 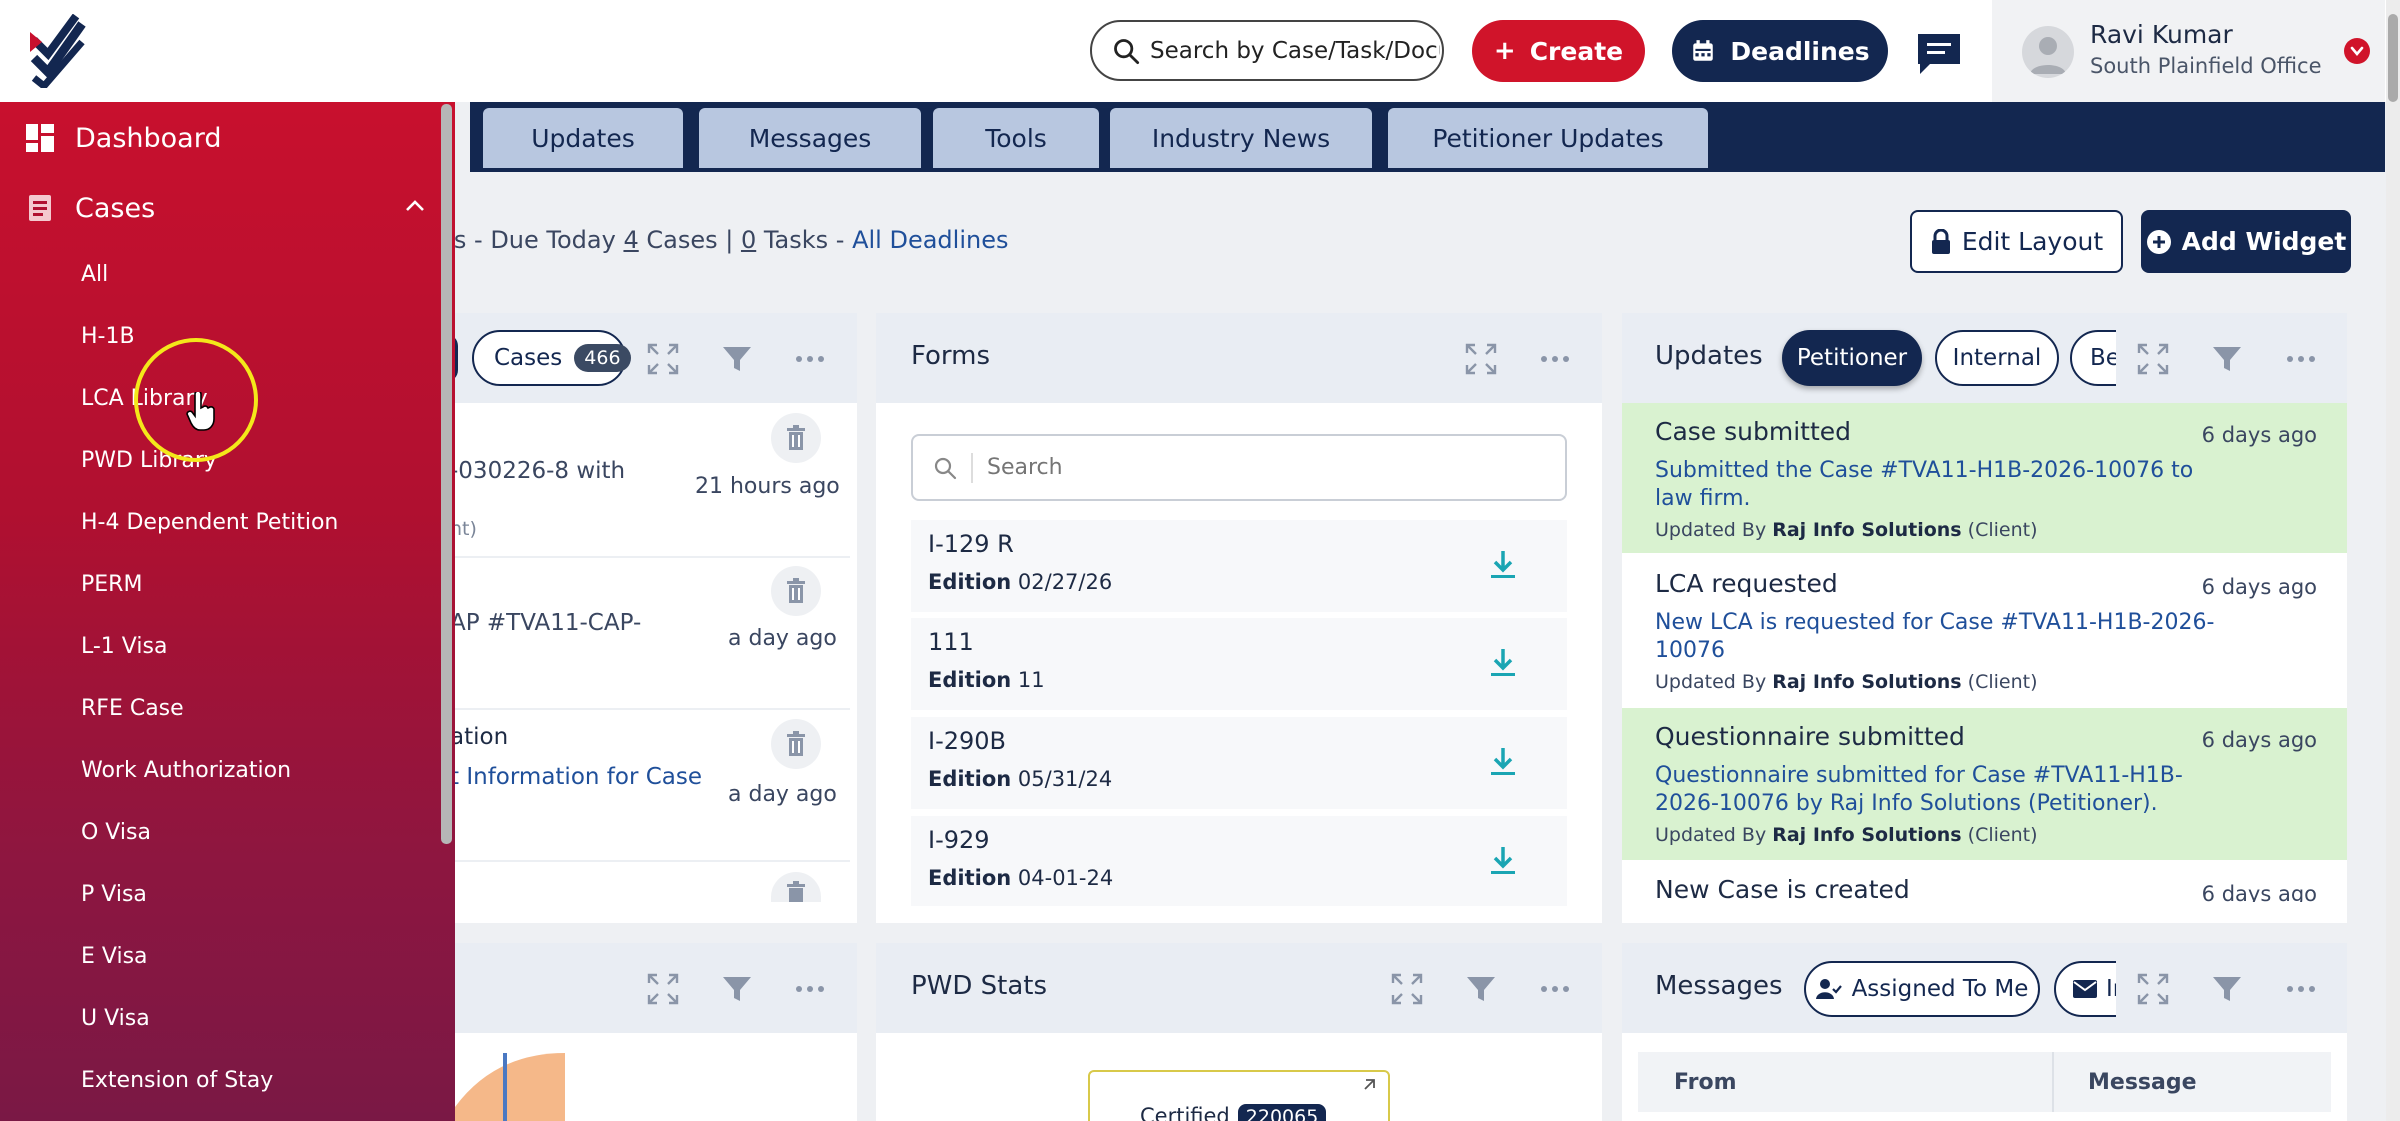 I want to click on sidebar-item-cases: Cases, so click(x=220, y=208).